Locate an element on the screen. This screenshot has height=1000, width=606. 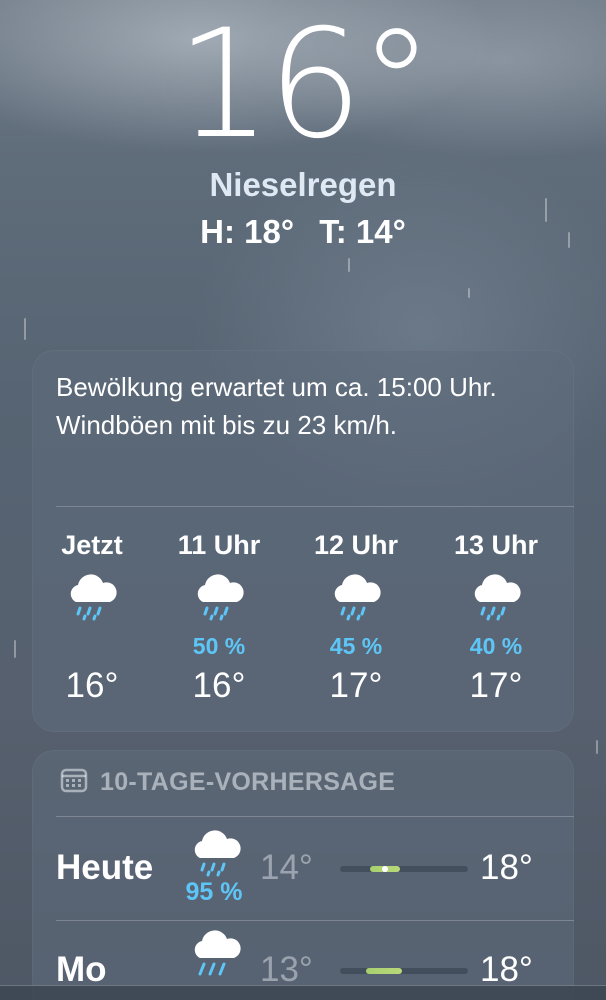
low-temperature: 13° is located at coordinates (286, 969).